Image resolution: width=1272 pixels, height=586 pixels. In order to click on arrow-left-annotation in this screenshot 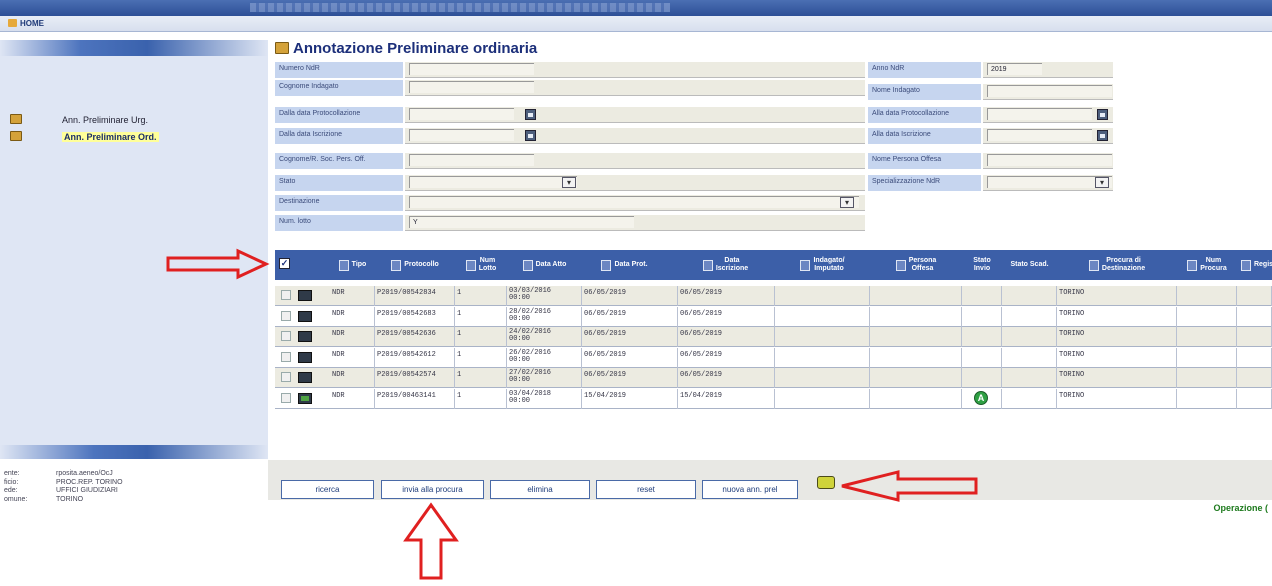, I will do `click(909, 486)`.